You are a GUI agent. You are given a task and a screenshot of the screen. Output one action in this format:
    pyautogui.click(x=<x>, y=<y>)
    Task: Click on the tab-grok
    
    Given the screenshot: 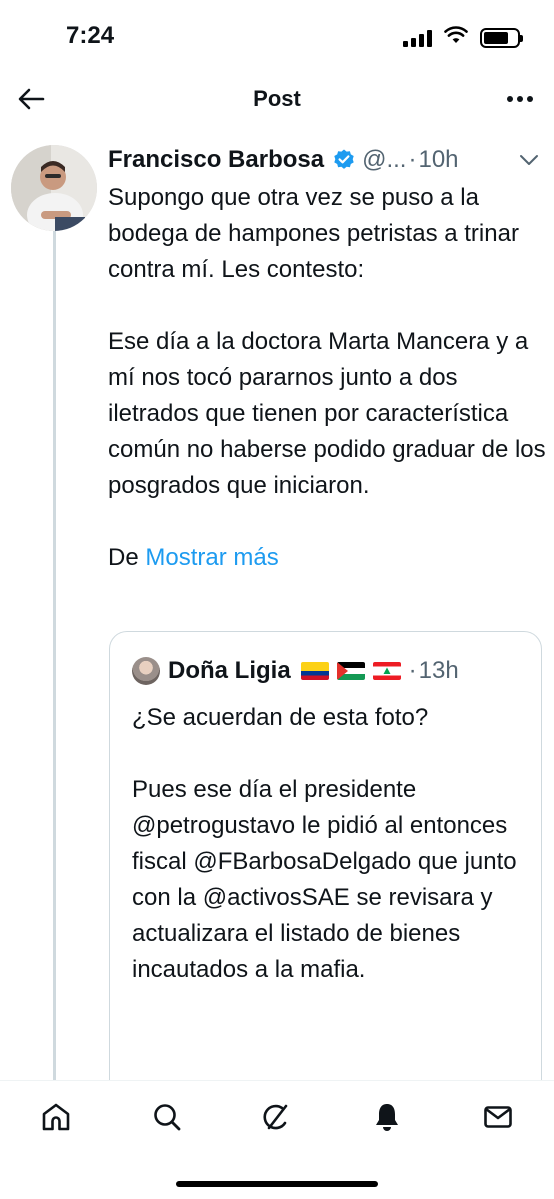 What is the action you would take?
    pyautogui.click(x=276, y=1117)
    